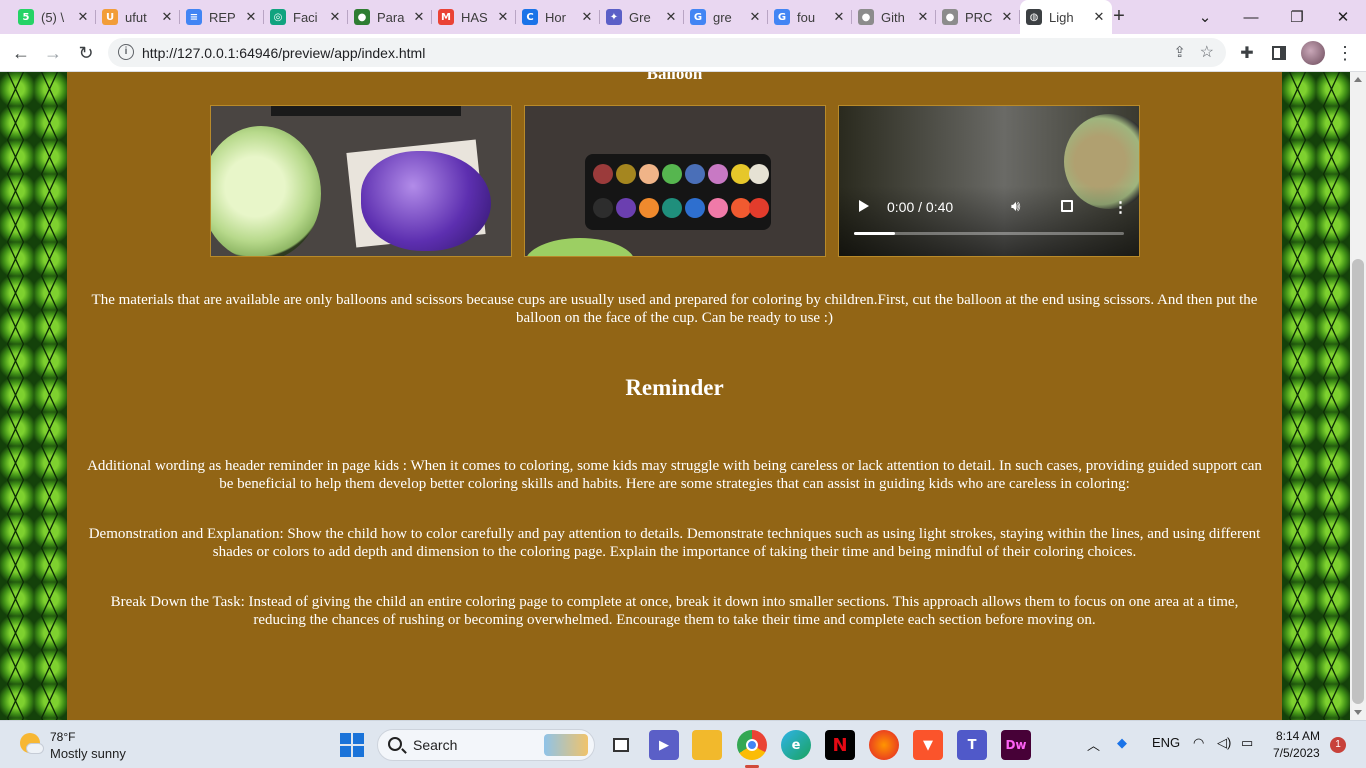  Describe the element at coordinates (54, 17) in the screenshot. I see `browser-tab: 5 (5) \ ✕` at that location.